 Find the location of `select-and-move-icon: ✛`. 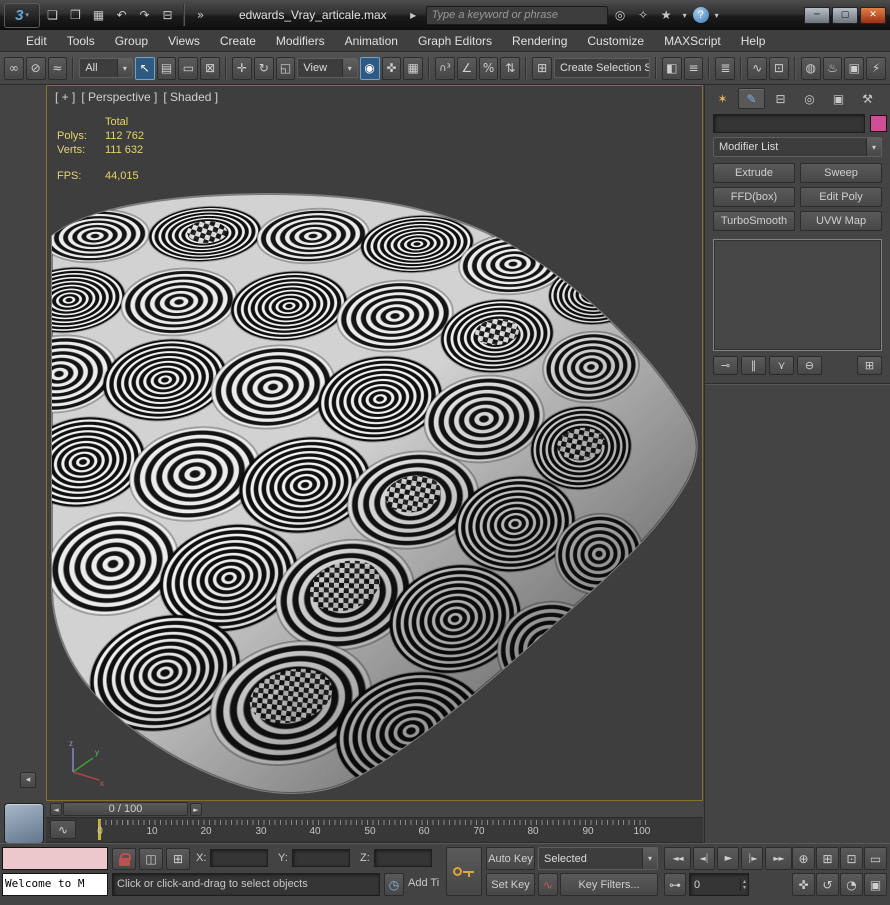

select-and-move-icon: ✛ is located at coordinates (242, 68).